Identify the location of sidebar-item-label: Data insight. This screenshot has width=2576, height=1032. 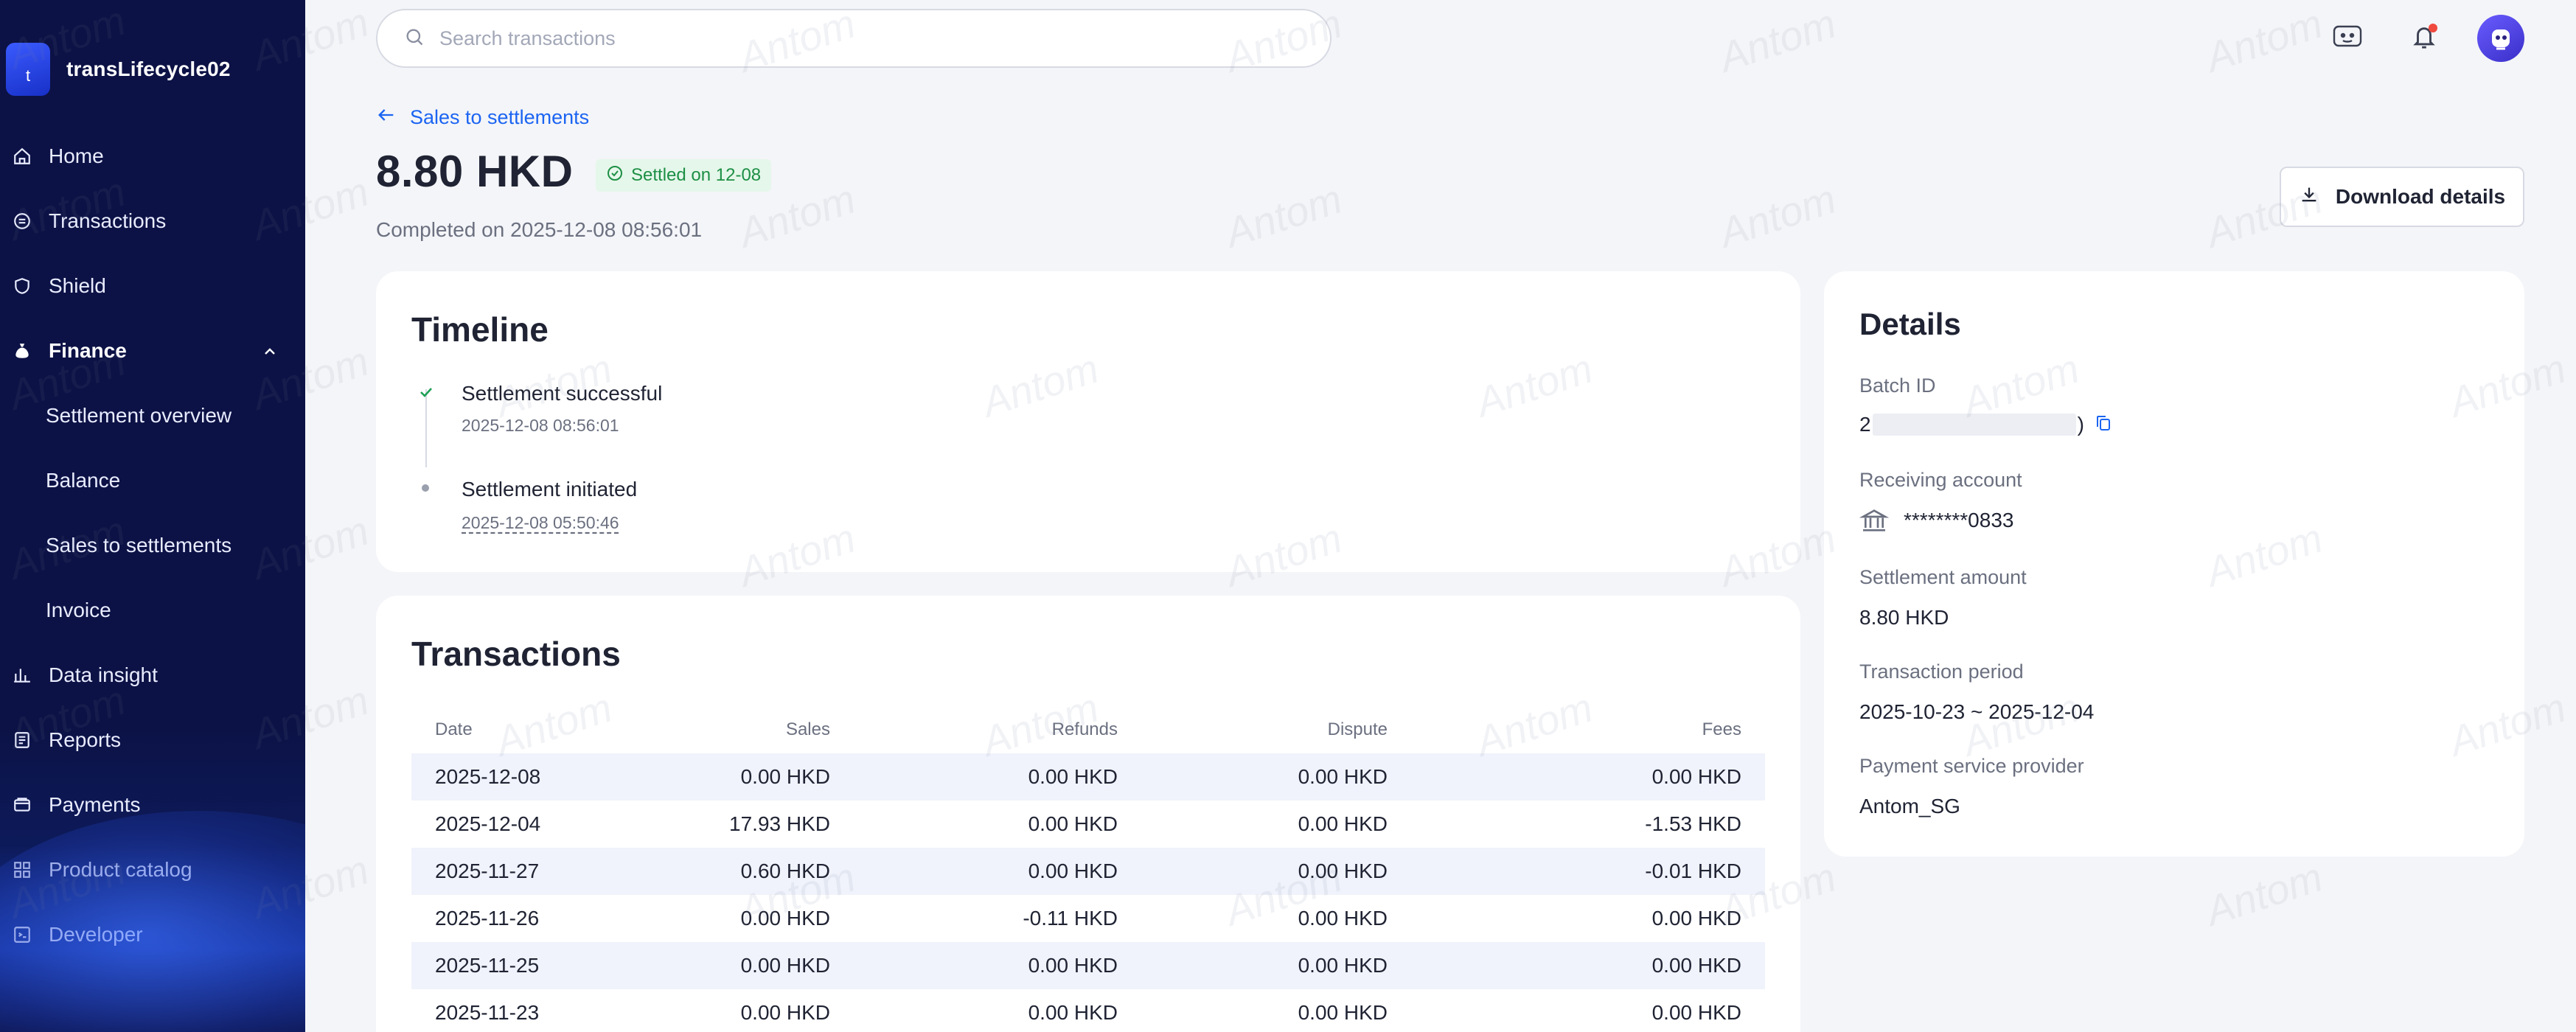
(104, 674).